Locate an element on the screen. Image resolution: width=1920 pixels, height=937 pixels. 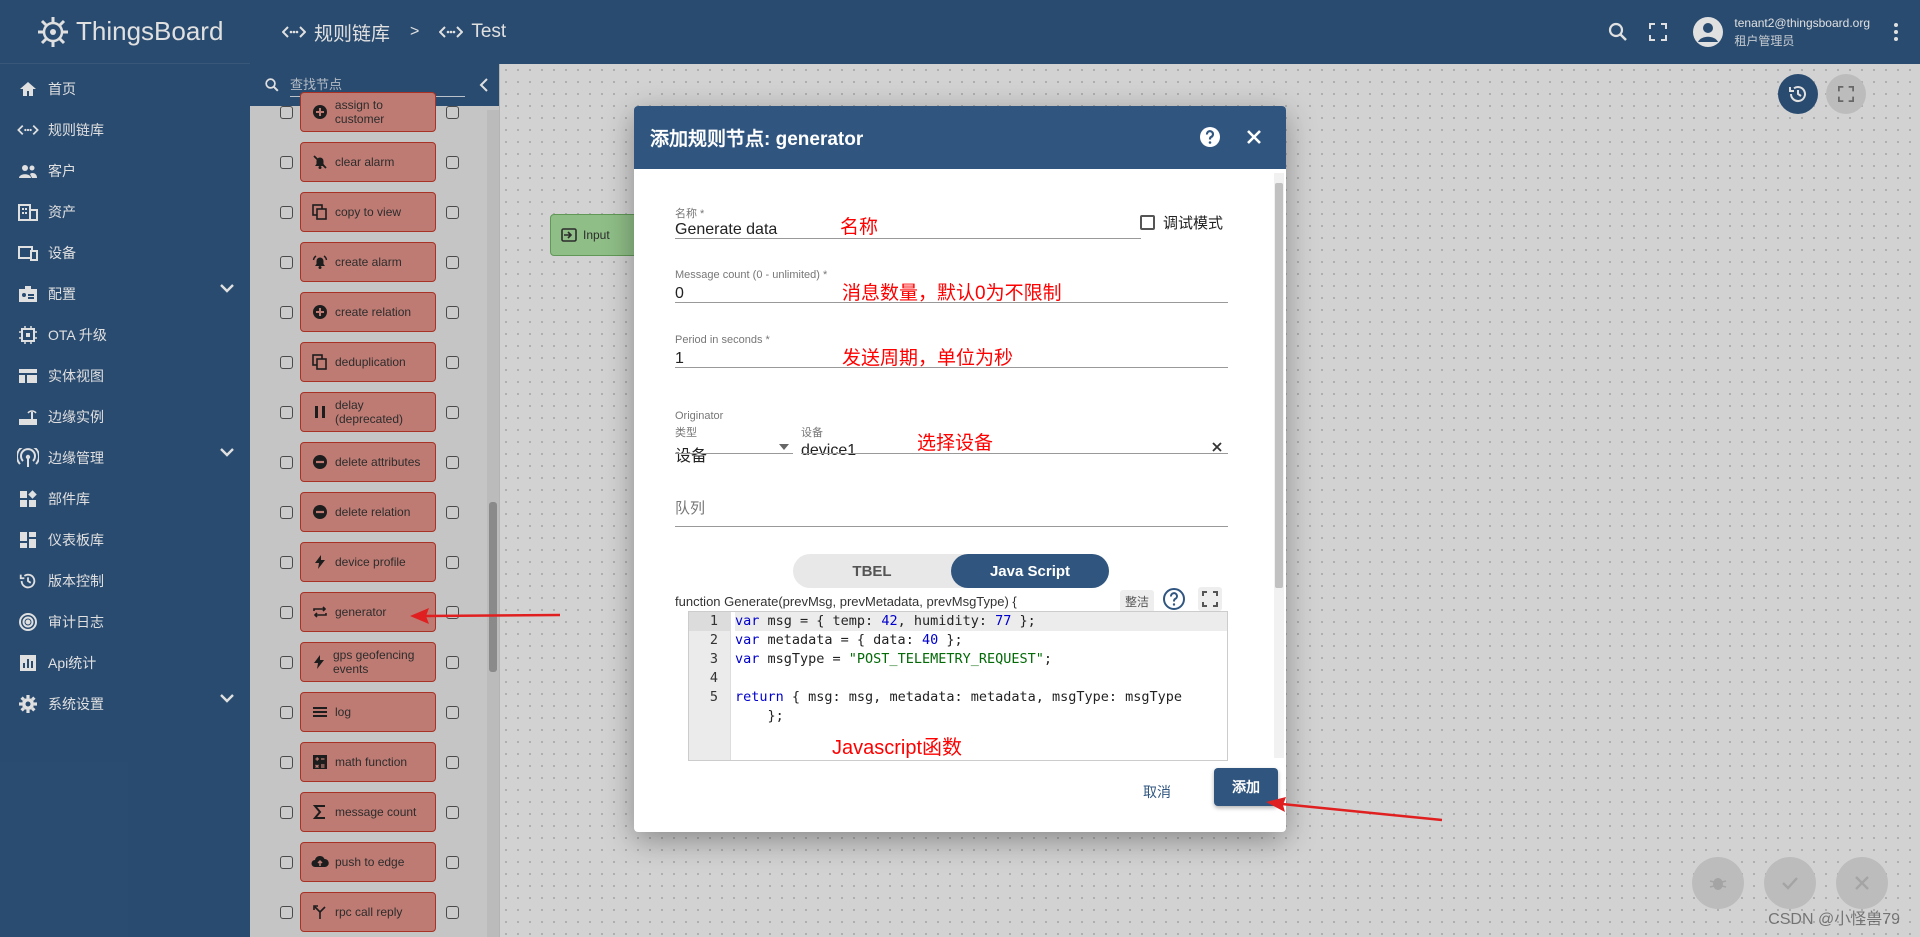
line-number: 4 is located at coordinates (713, 678).